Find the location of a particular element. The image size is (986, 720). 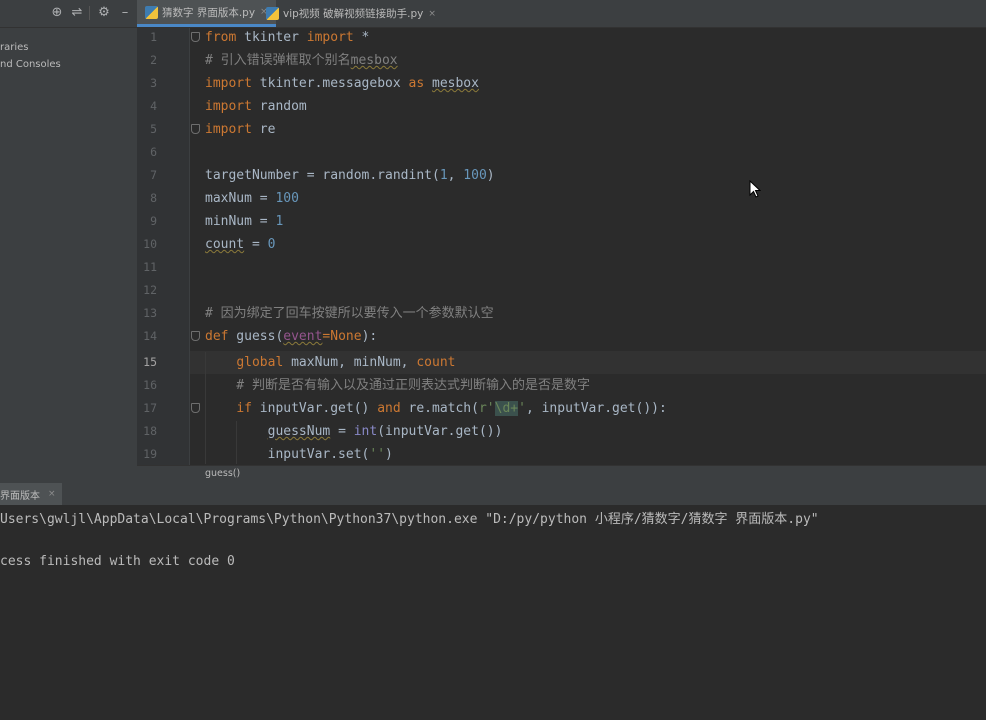

line-number: 12 is located at coordinates (150, 290).